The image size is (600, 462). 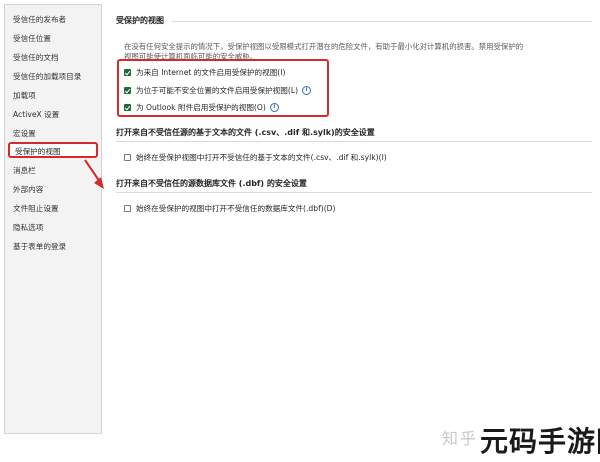 I want to click on option-label: 始终在受保护的视图中打开不受信任的数据库文件(.dbf)(D), so click(x=236, y=208).